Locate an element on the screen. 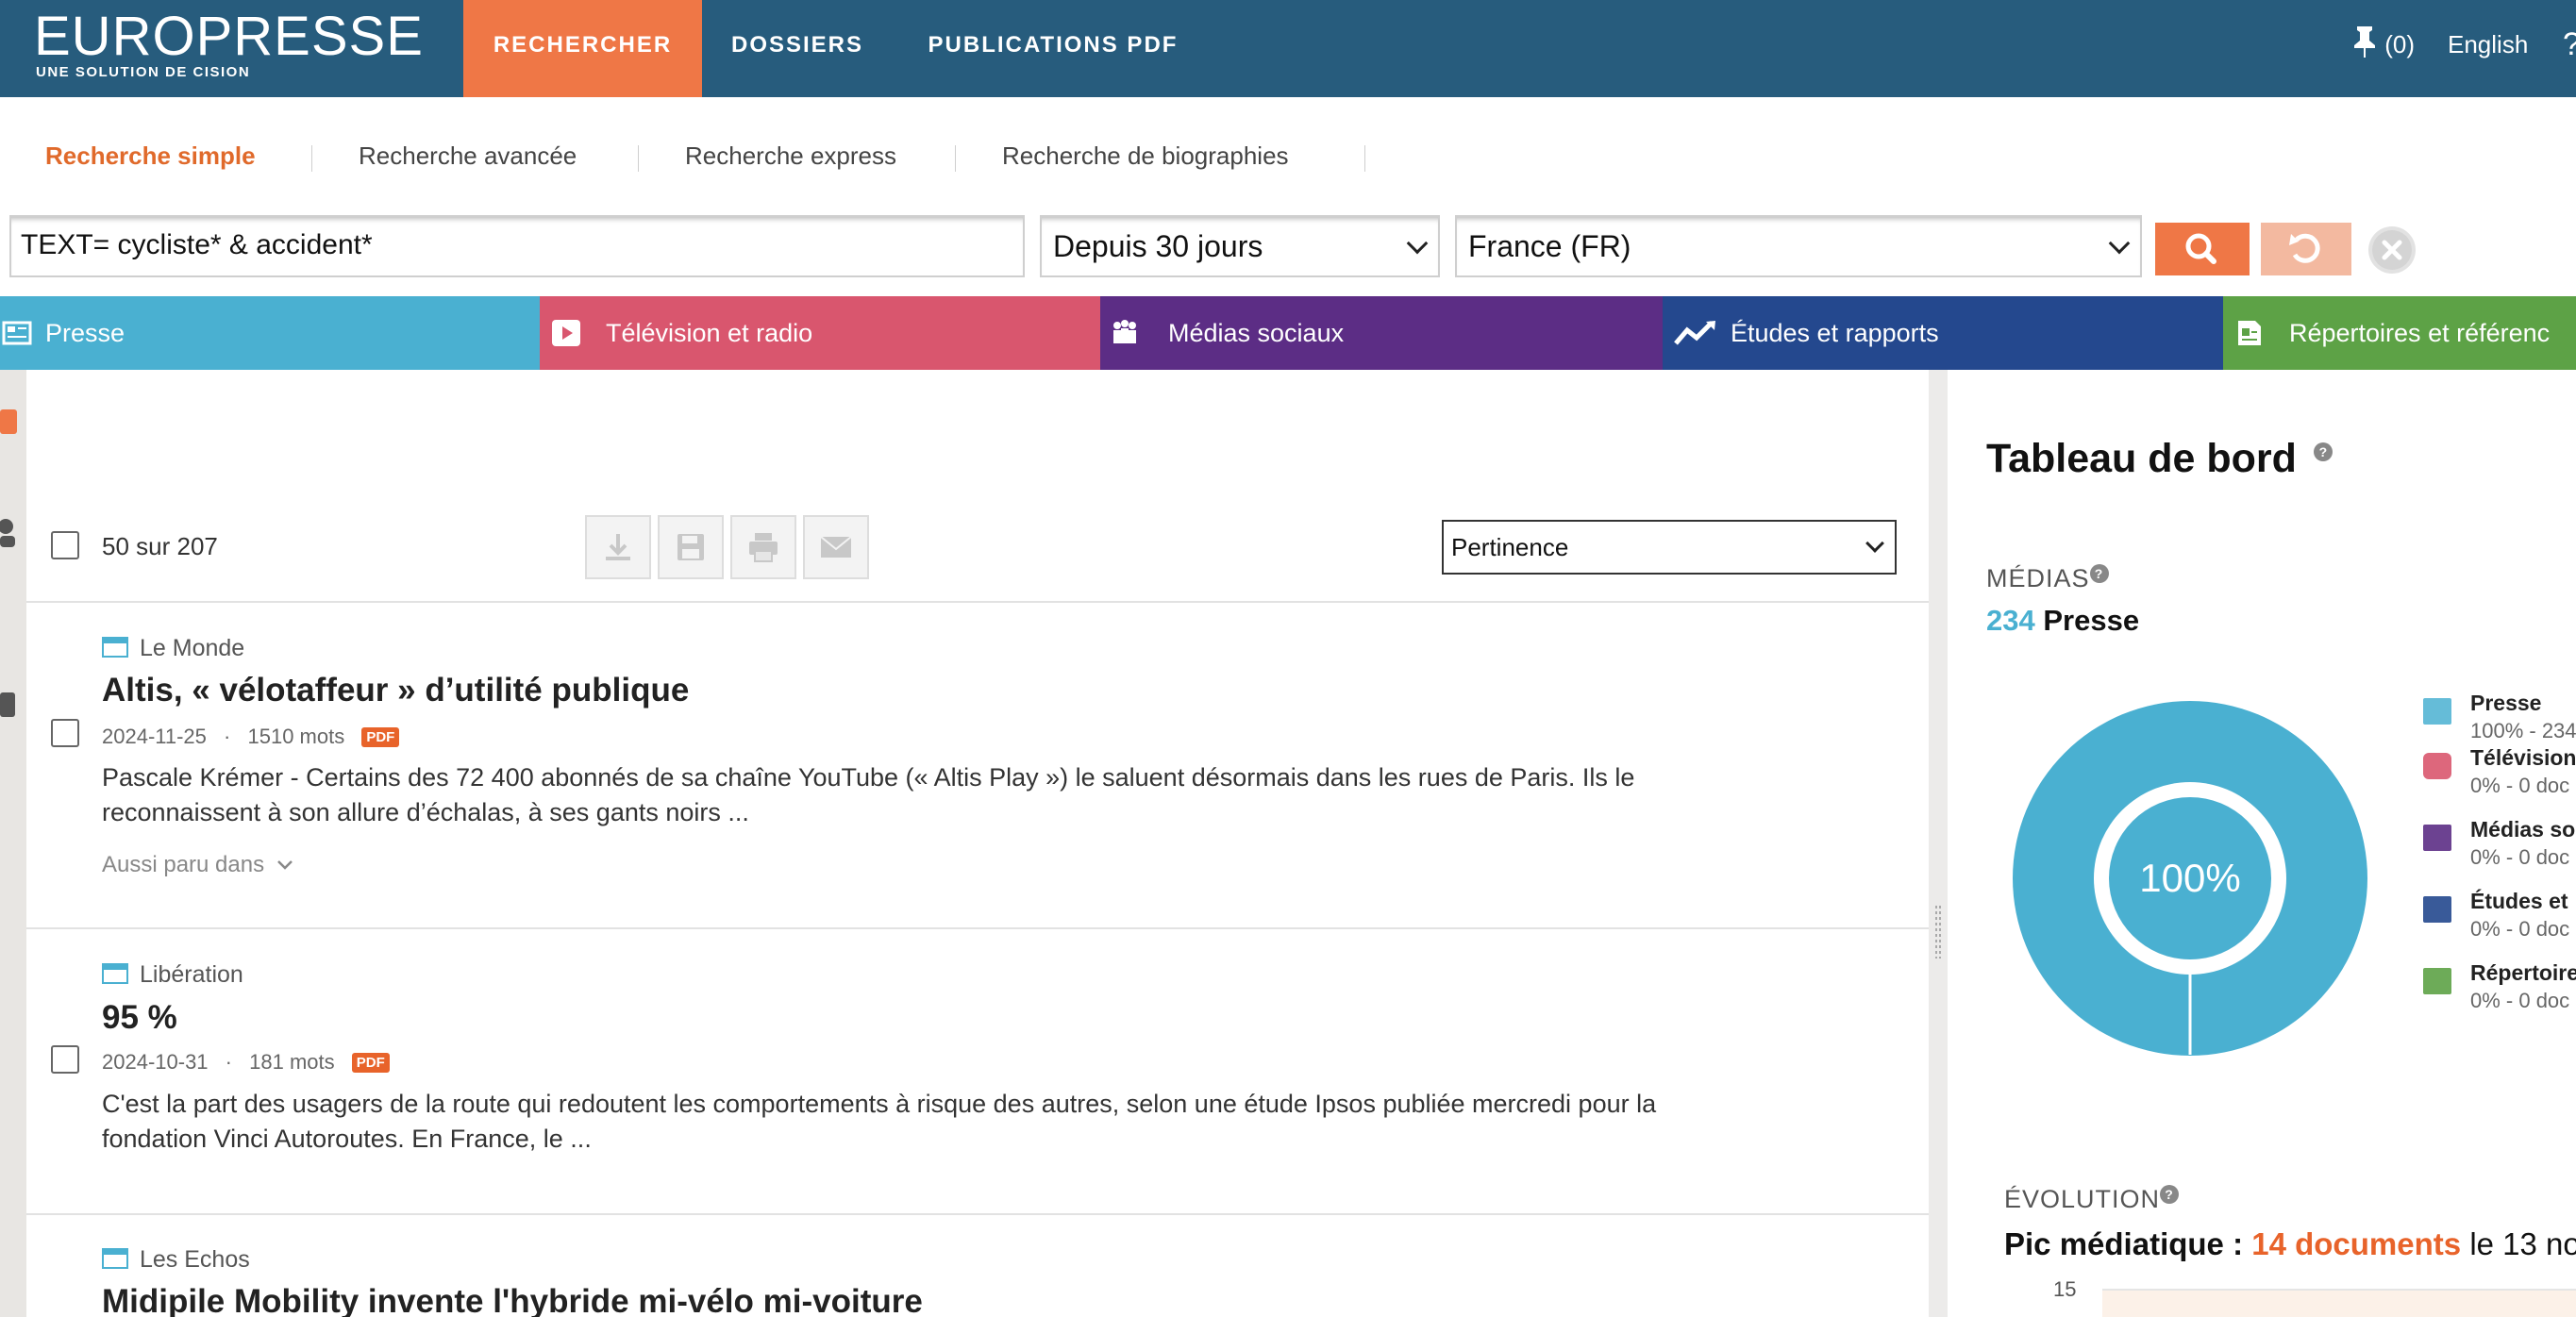 This screenshot has height=1317, width=2576. download-button is located at coordinates (618, 547).